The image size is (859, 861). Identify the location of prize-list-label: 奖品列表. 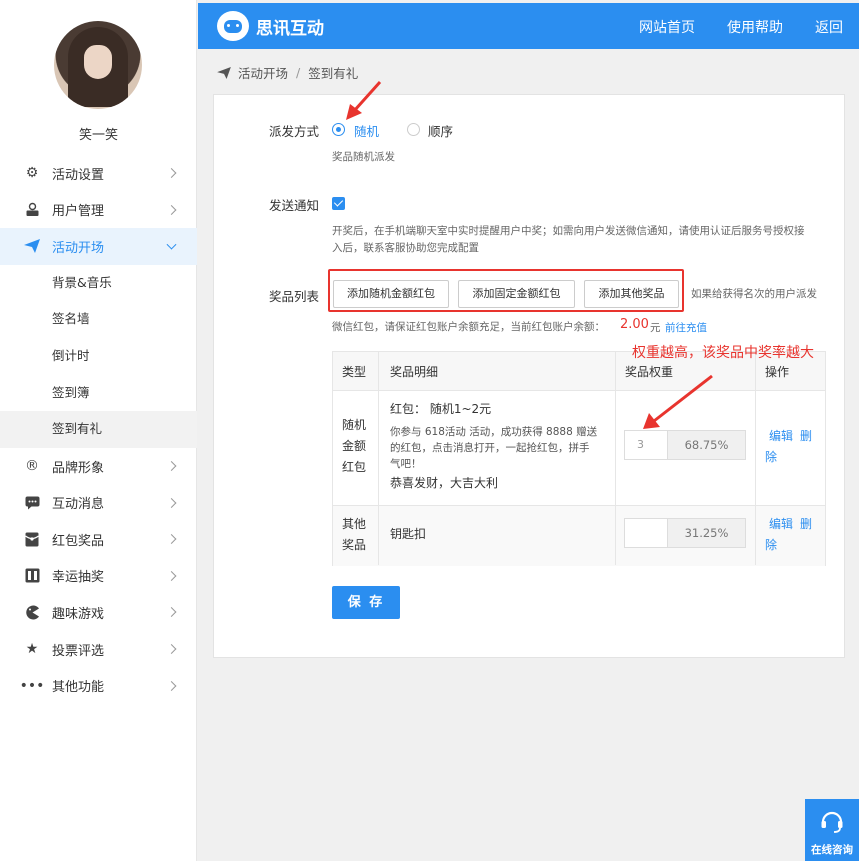
(294, 296).